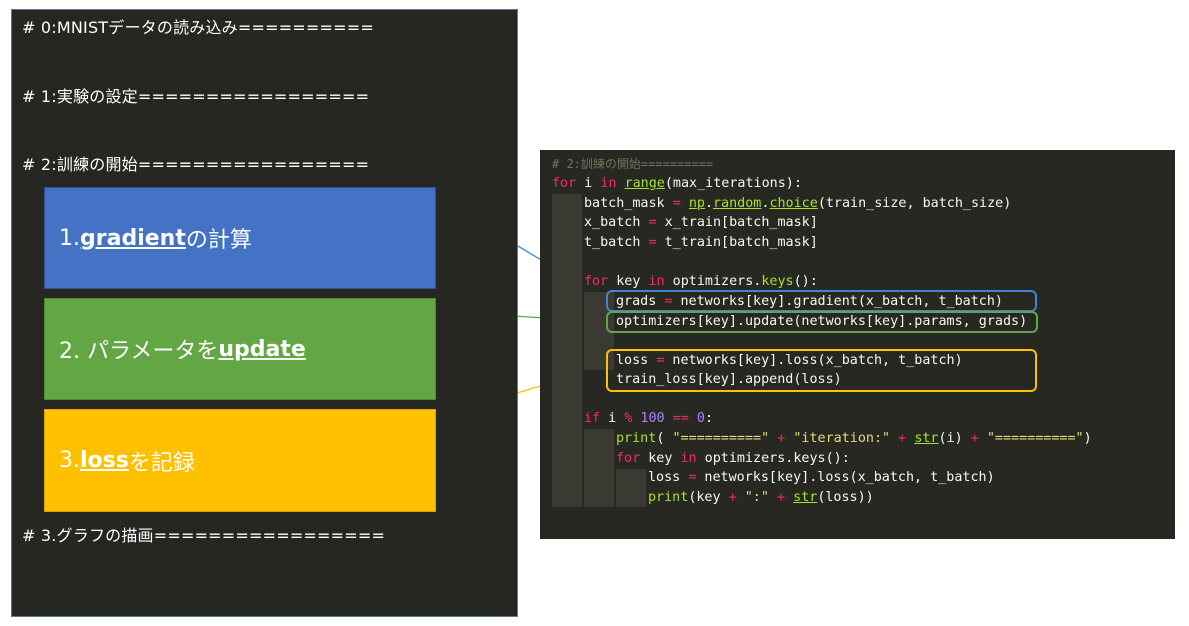 This screenshot has height=626, width=1189. I want to click on code-token: x_batch, so click(616, 222).